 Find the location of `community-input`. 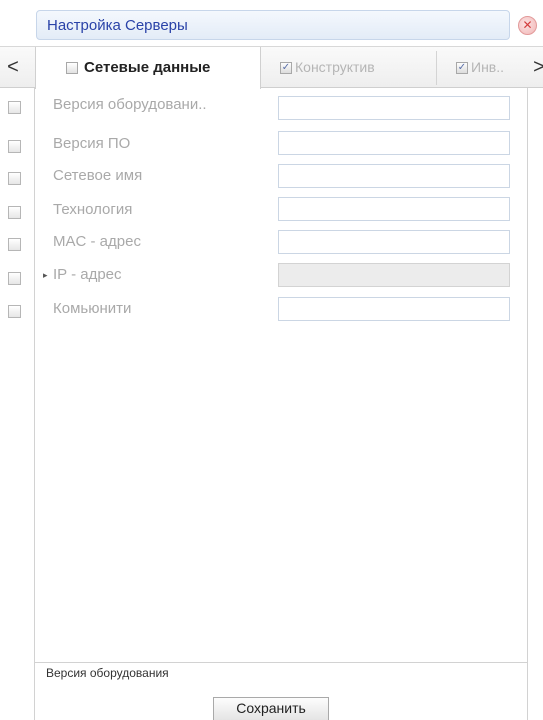

community-input is located at coordinates (394, 309).